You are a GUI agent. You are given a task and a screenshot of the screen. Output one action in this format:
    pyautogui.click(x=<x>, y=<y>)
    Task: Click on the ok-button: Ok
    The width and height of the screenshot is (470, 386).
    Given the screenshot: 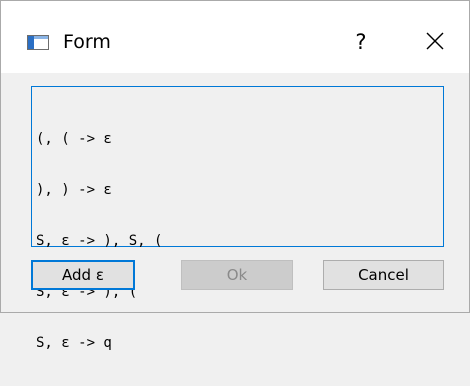 What is the action you would take?
    pyautogui.click(x=237, y=275)
    